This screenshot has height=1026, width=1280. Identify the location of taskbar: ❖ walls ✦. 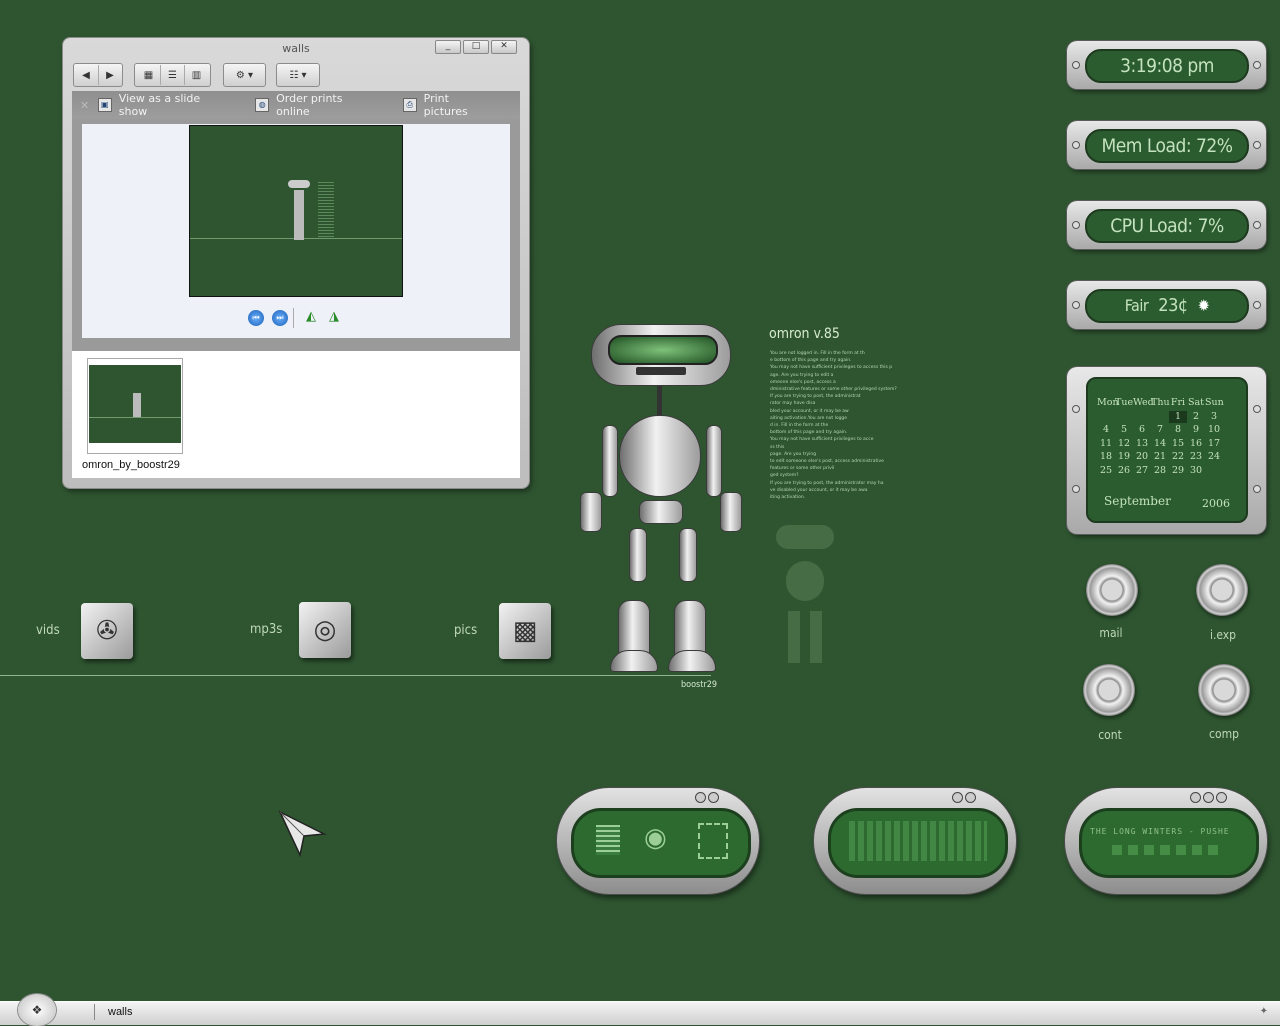
(640, 1010).